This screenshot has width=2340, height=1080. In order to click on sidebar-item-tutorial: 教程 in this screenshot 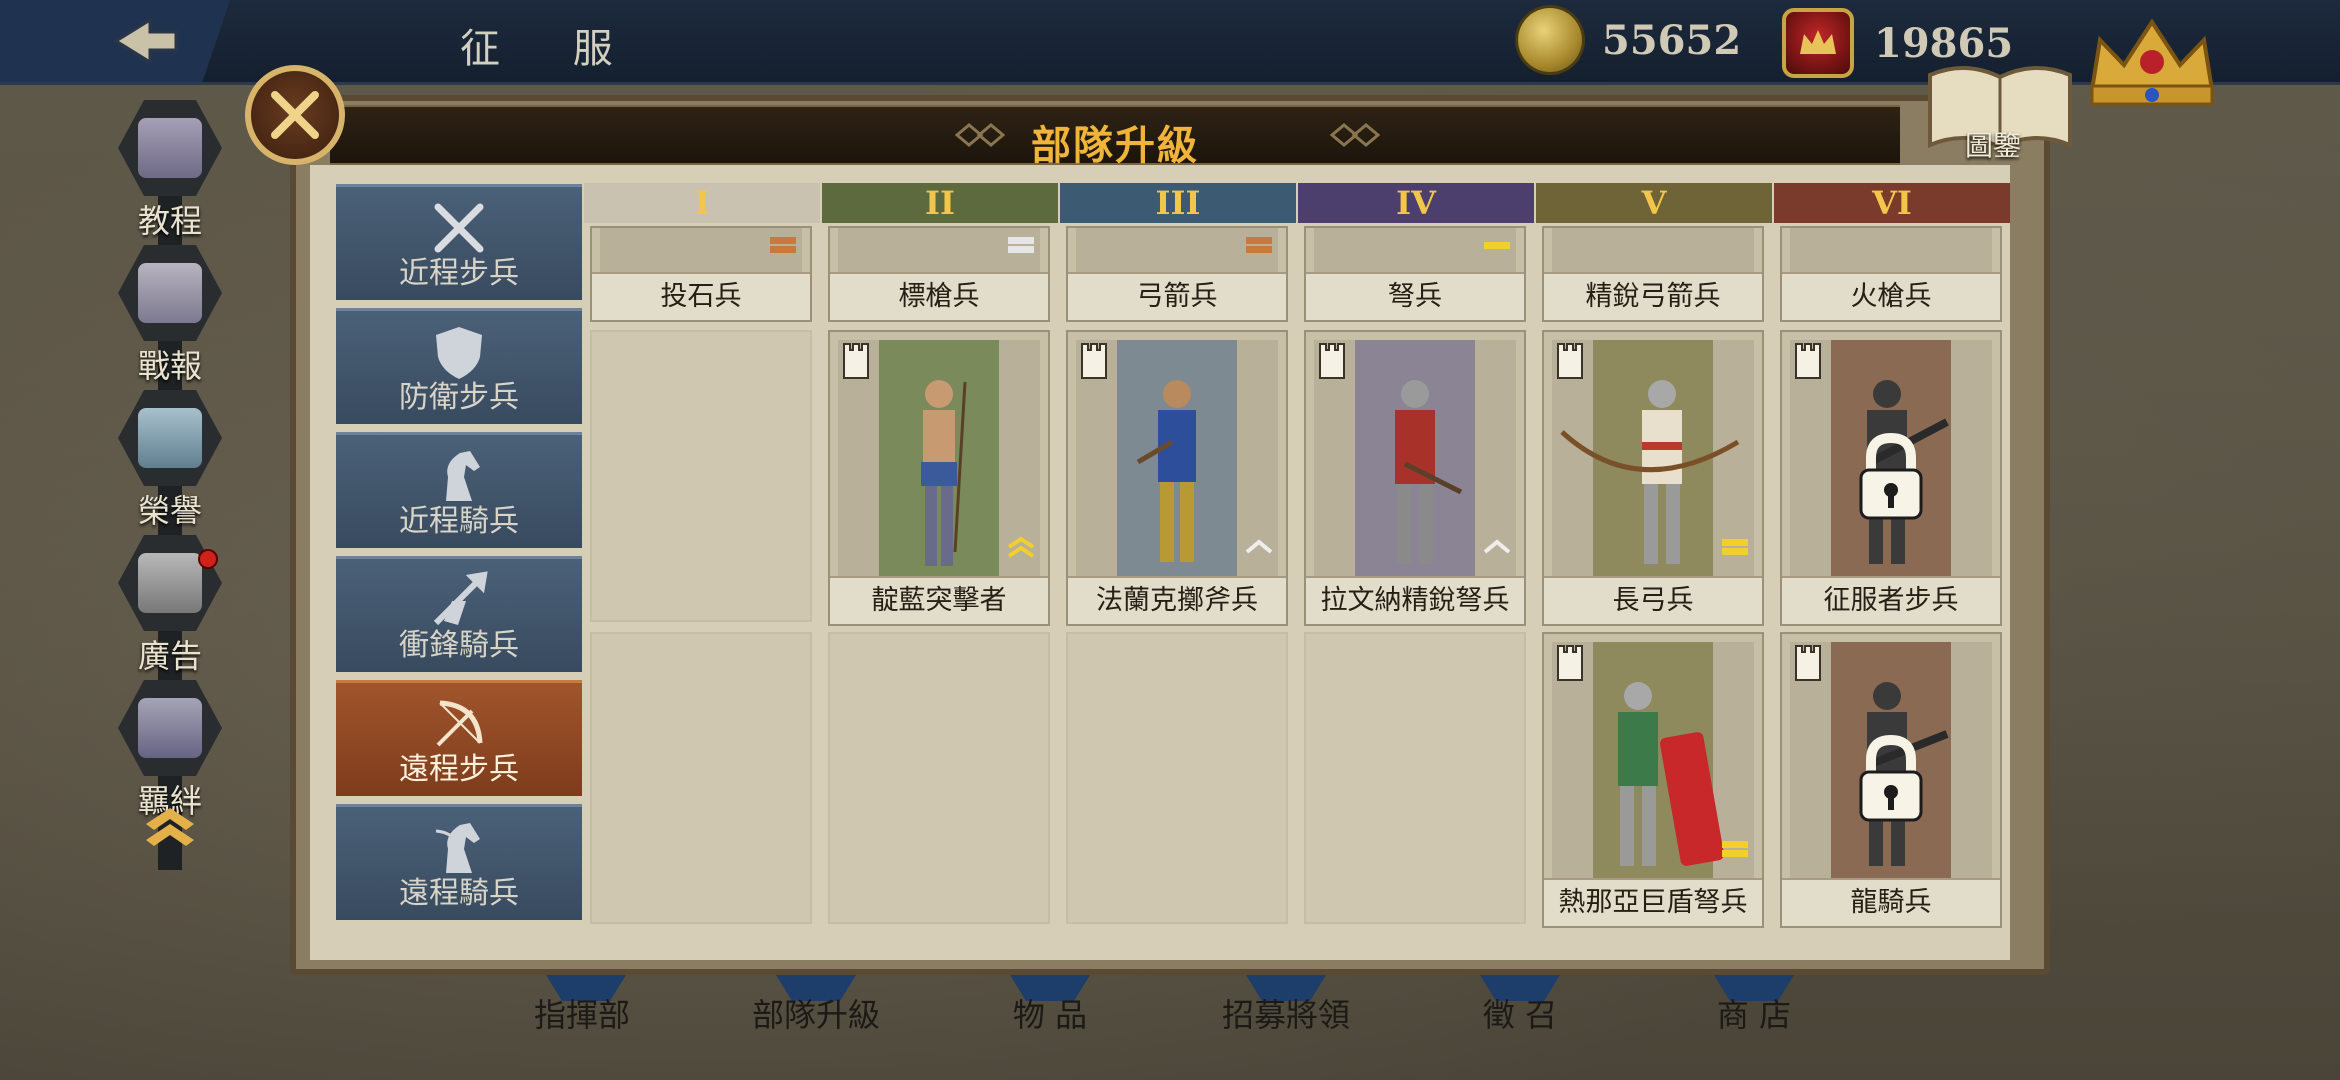, I will do `click(170, 170)`.